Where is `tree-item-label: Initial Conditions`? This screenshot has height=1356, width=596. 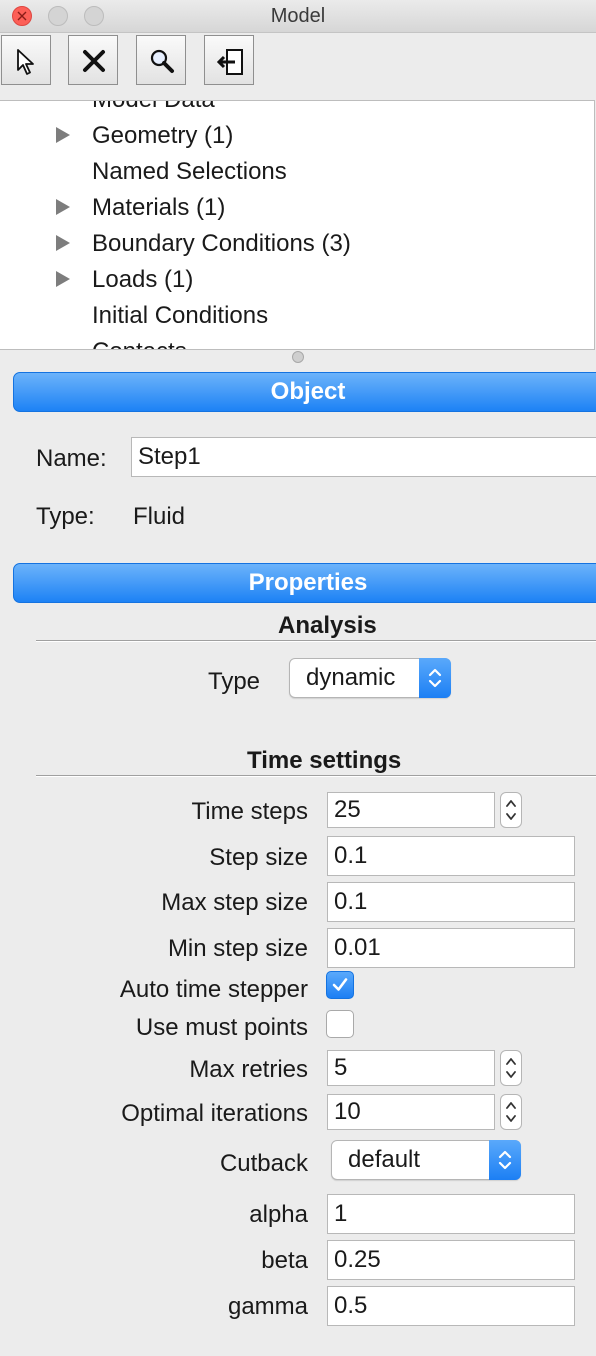 tree-item-label: Initial Conditions is located at coordinates (180, 315).